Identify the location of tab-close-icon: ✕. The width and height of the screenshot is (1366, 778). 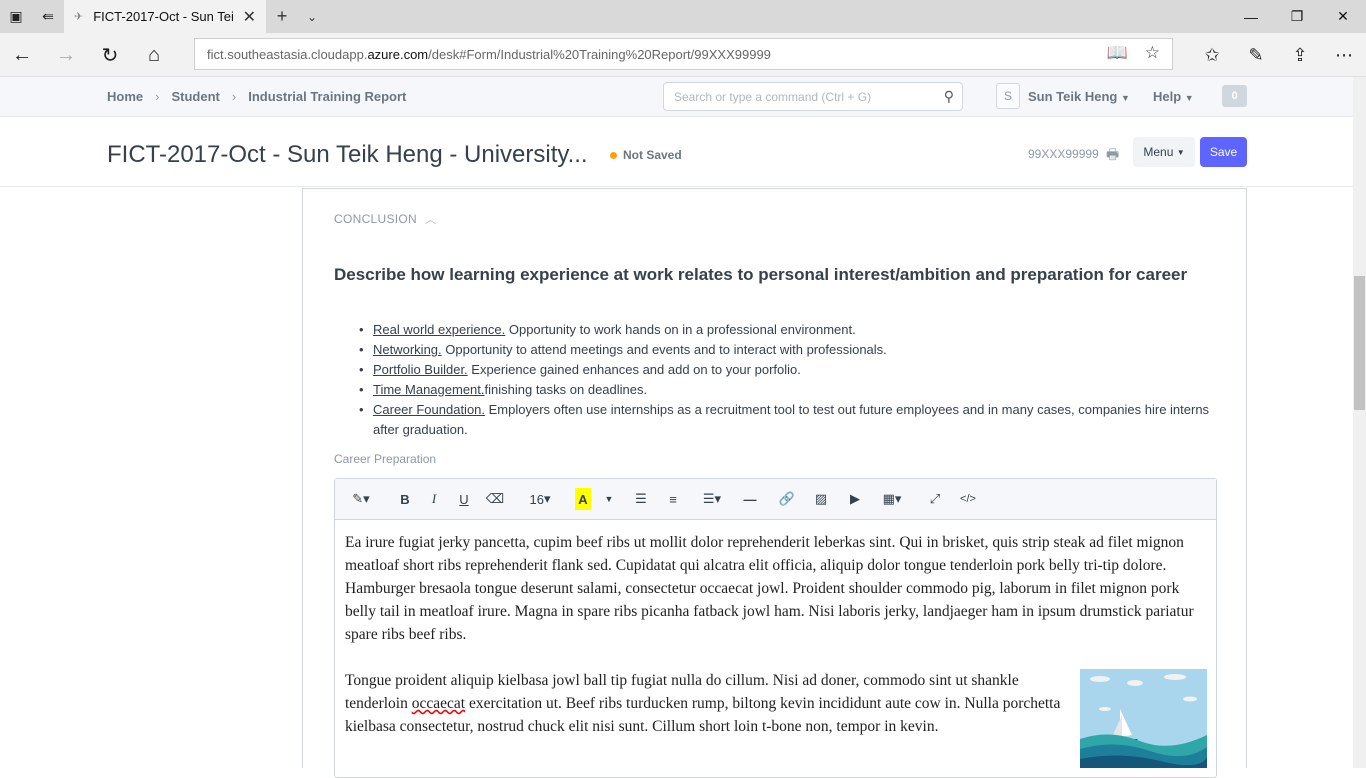
(249, 17).